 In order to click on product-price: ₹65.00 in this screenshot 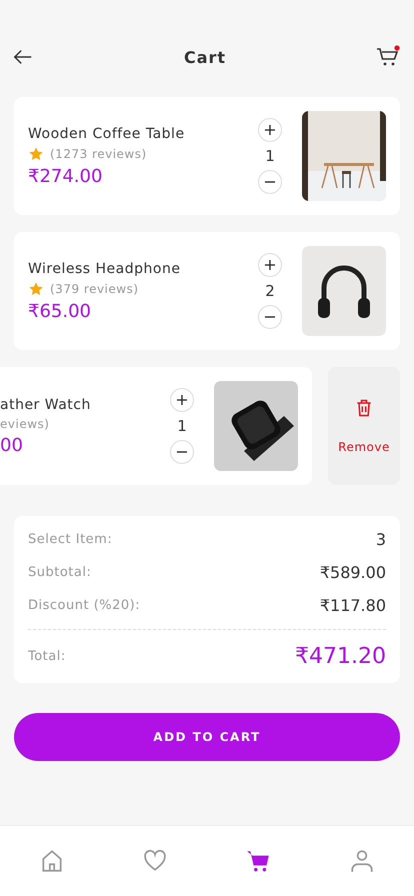, I will do `click(60, 311)`.